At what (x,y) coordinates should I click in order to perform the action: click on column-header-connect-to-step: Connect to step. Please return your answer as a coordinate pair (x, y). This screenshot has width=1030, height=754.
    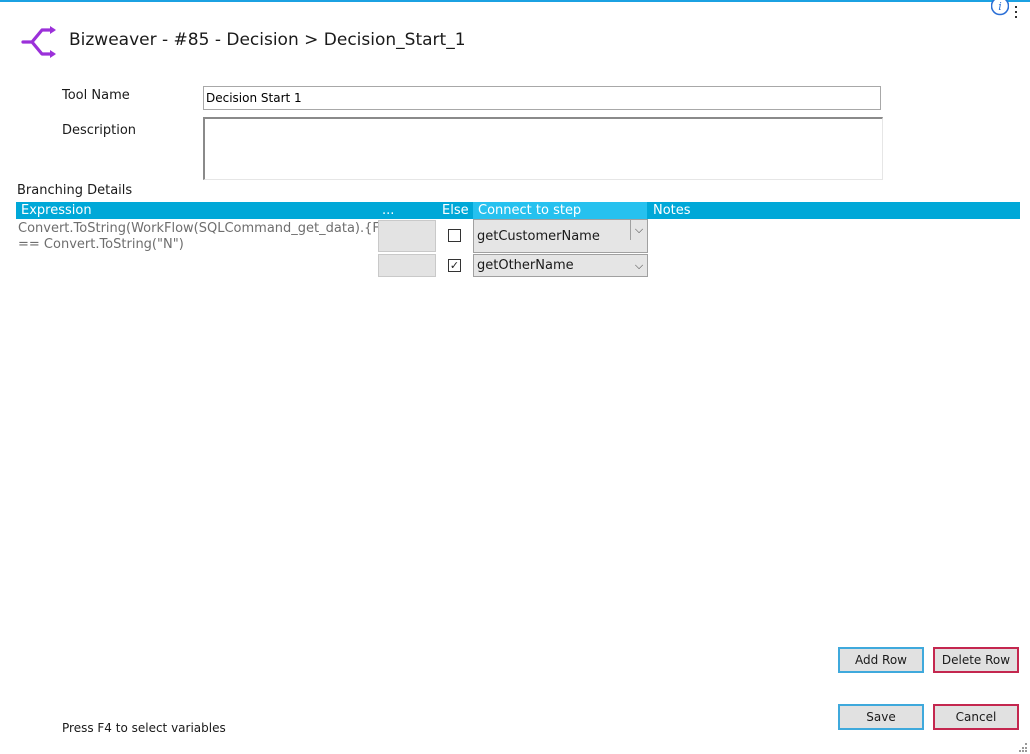
    Looking at the image, I should click on (560, 210).